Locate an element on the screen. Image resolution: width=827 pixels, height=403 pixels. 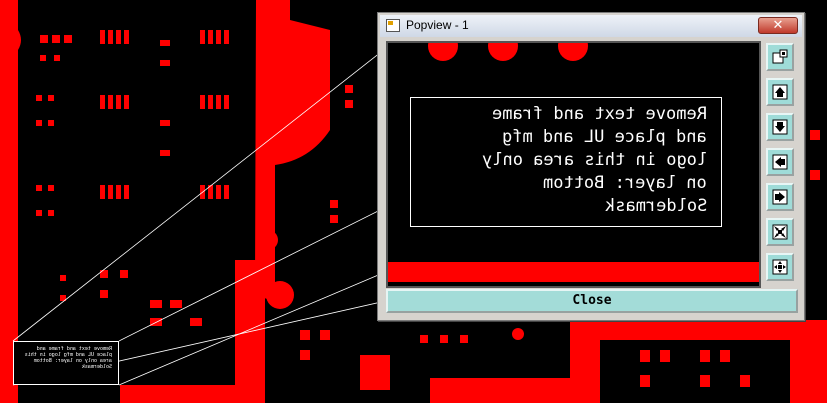
window-close-button: ✕ is located at coordinates (778, 25).